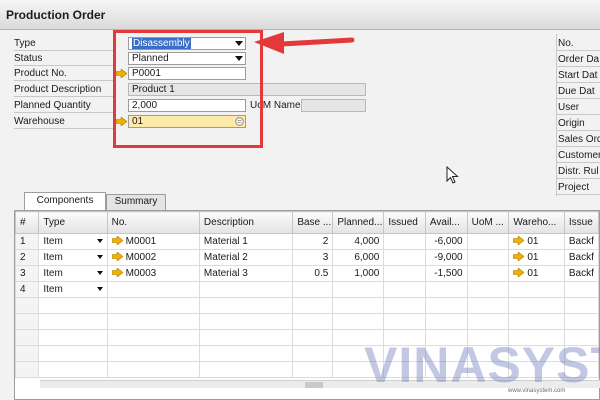 The height and width of the screenshot is (400, 600). What do you see at coordinates (533, 273) in the screenshot?
I see `warehouse-value: 01` at bounding box center [533, 273].